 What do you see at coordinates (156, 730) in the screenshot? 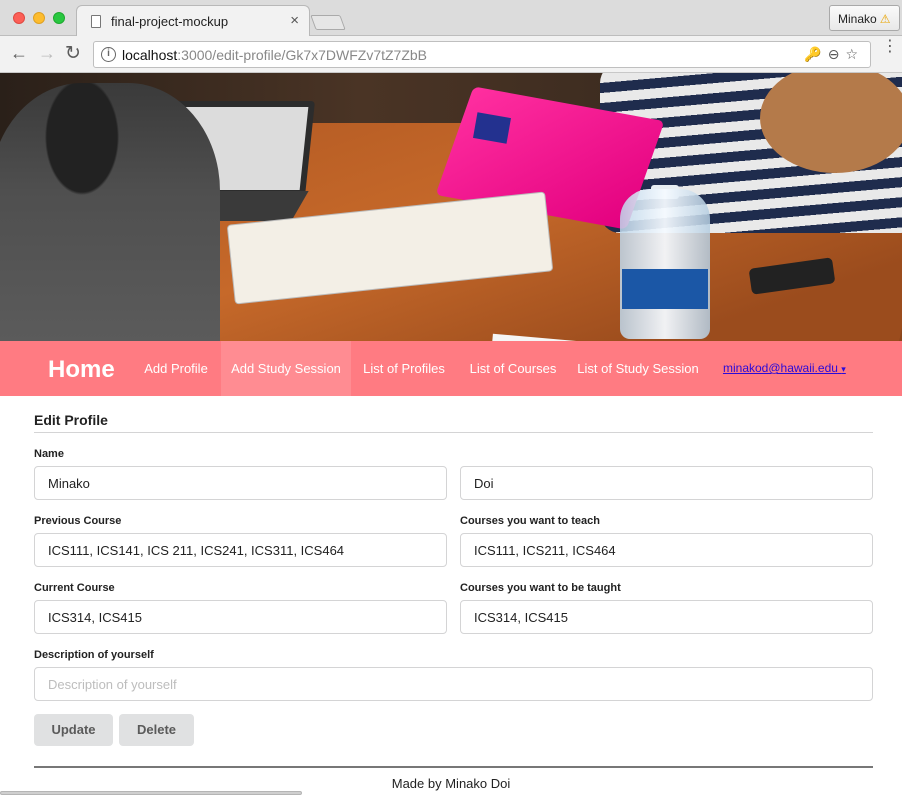
I see `delete-button: Delete` at bounding box center [156, 730].